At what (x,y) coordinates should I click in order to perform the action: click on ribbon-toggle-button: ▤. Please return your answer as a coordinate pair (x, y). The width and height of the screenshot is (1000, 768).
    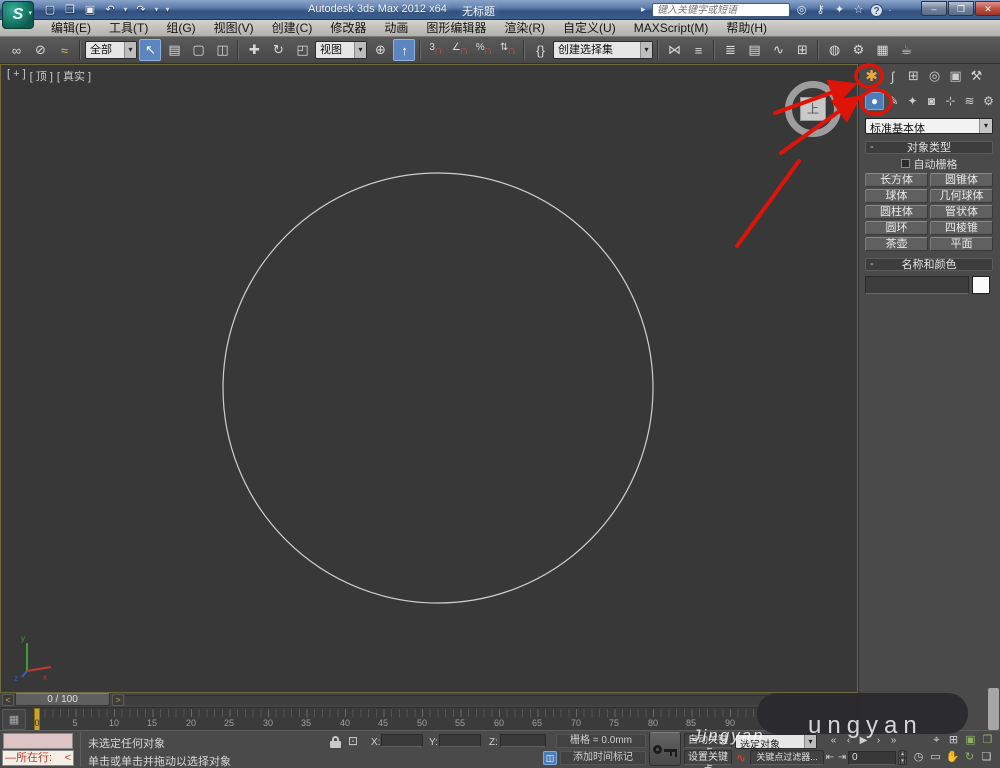
    Looking at the image, I should click on (754, 50).